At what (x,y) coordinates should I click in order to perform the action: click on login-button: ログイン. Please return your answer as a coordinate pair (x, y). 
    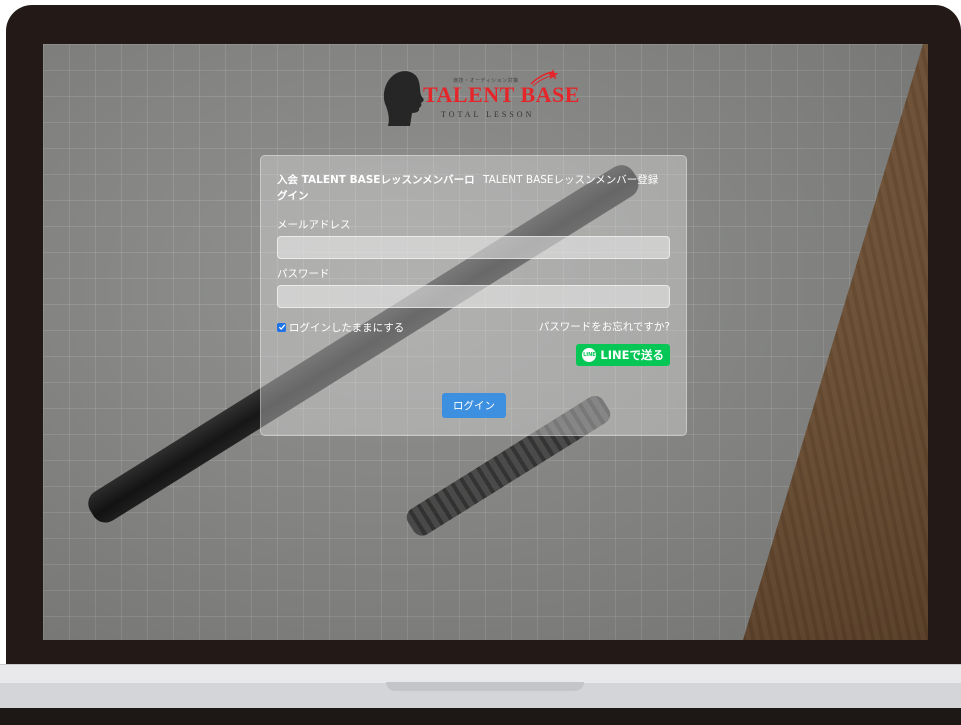
    Looking at the image, I should click on (474, 405).